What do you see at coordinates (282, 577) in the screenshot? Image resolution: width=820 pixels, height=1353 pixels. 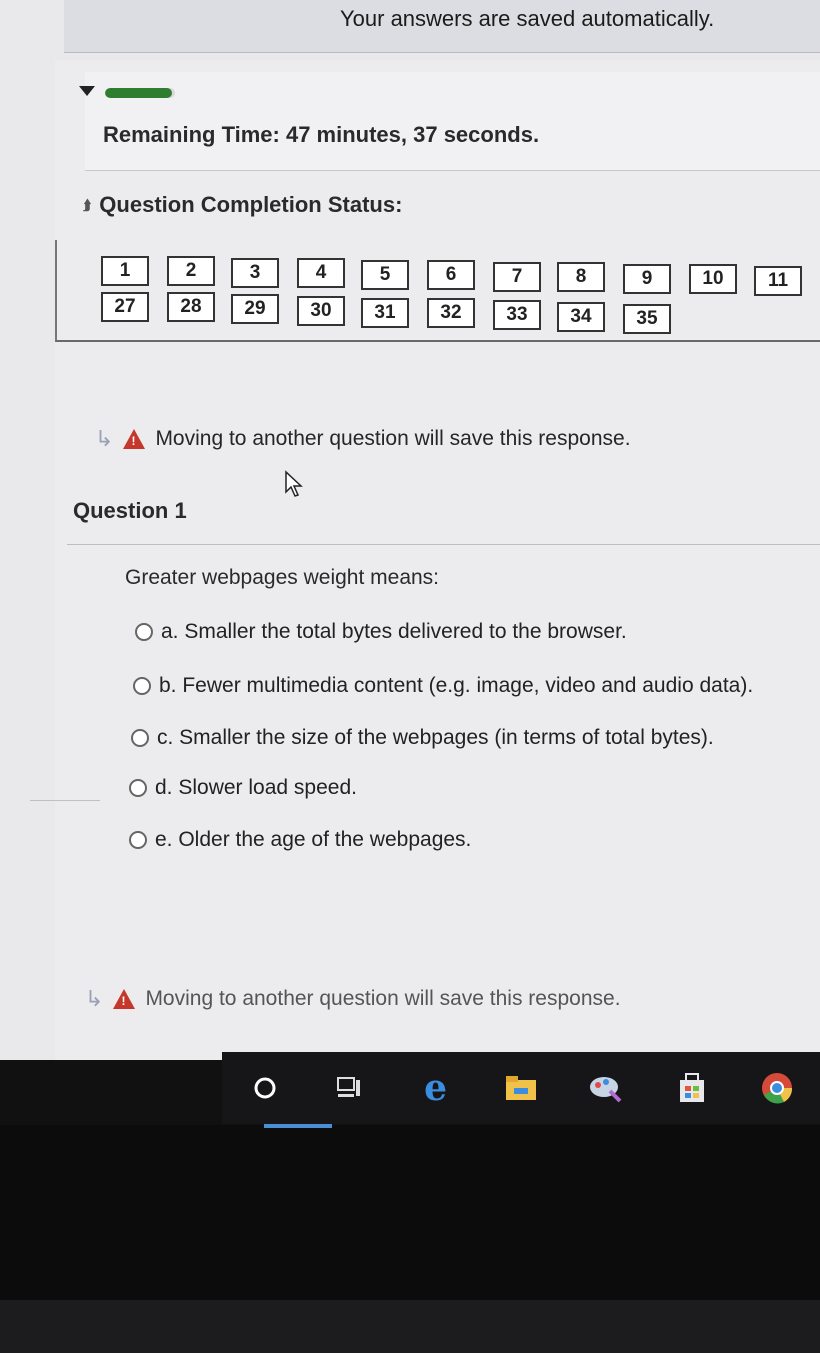 I see `question-text: Greater webpages weight means:` at bounding box center [282, 577].